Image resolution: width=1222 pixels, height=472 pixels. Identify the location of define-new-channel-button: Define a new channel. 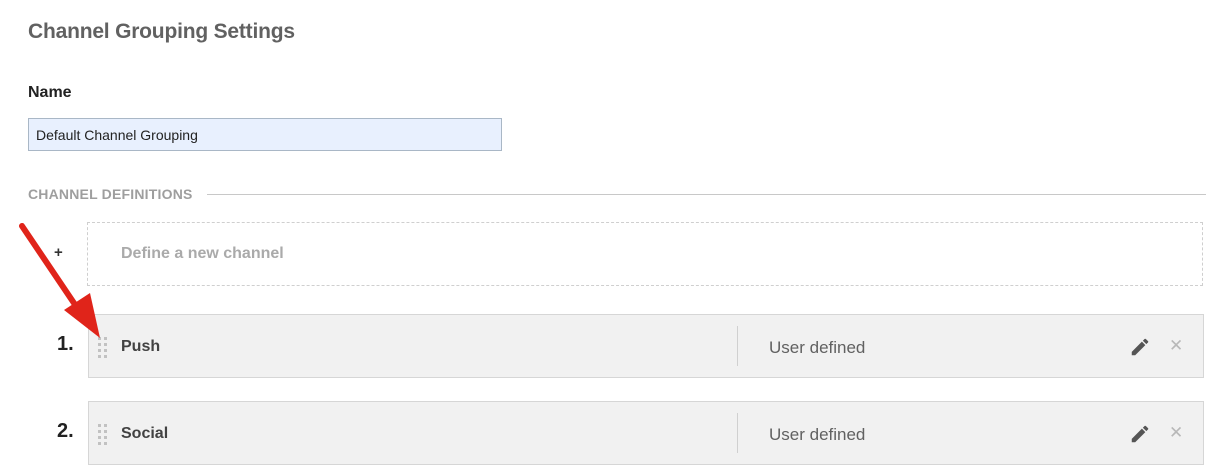
(645, 254).